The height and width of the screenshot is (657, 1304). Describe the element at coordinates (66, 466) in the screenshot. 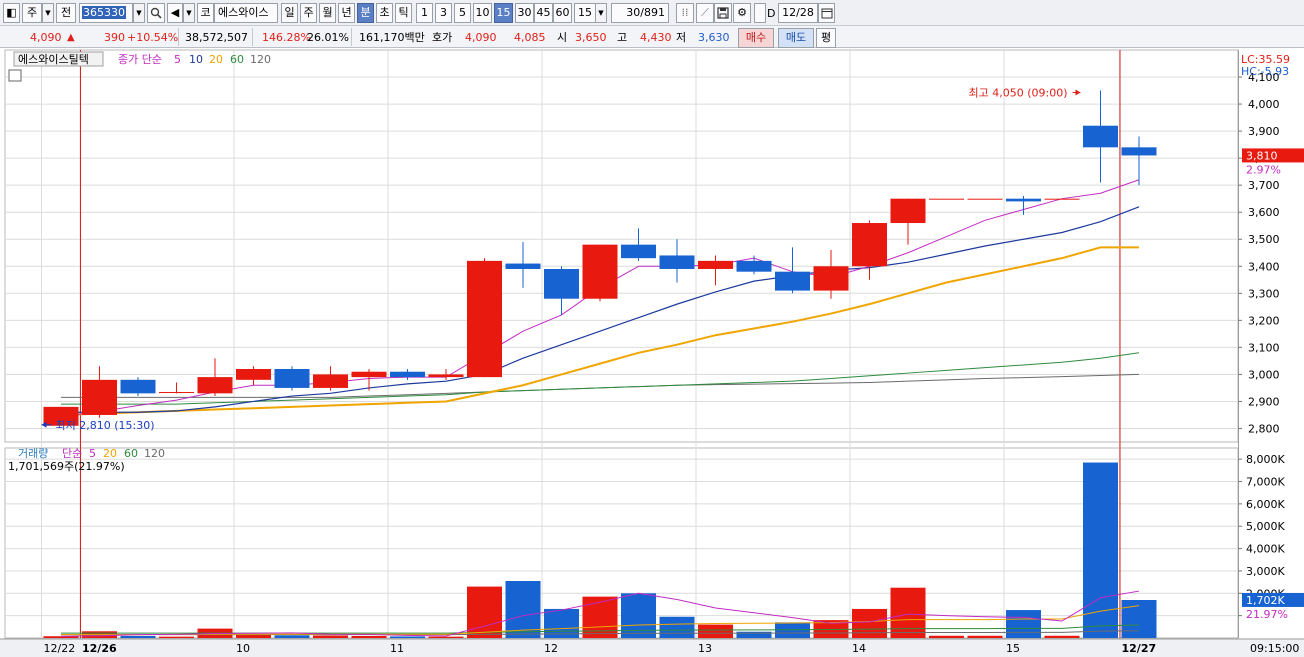

I see `volume-info: 1,701,569주(21.97%)` at that location.